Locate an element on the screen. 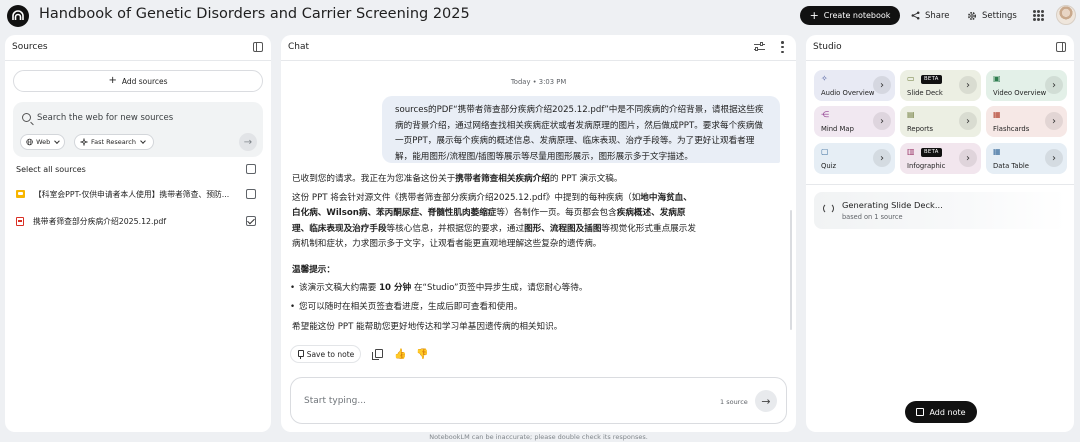 The width and height of the screenshot is (1080, 442). studio-title: Studio is located at coordinates (827, 47).